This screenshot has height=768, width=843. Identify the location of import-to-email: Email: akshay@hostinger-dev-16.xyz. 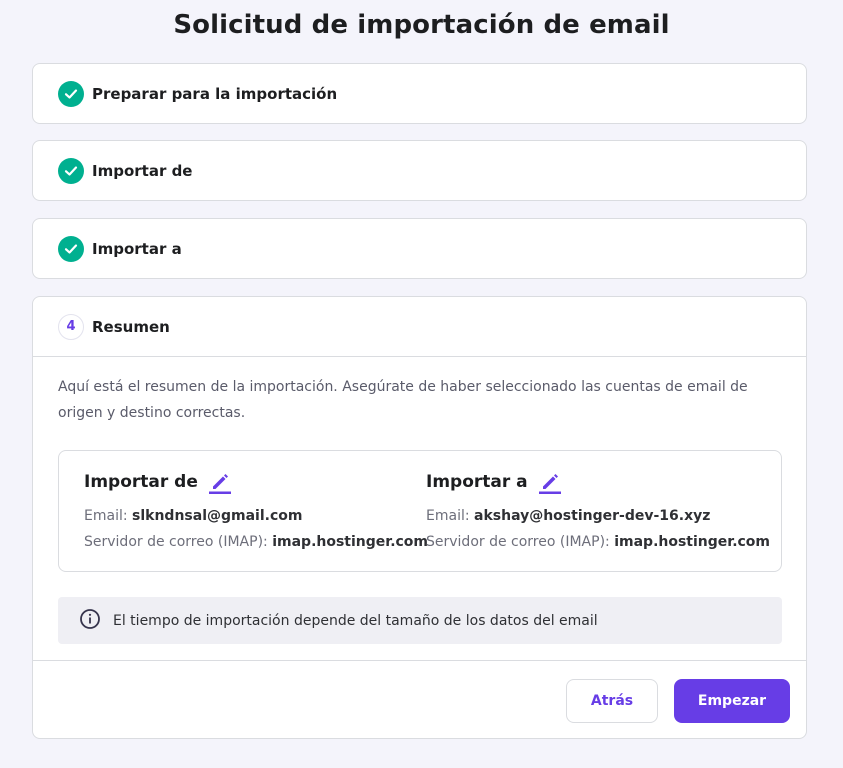
(568, 516).